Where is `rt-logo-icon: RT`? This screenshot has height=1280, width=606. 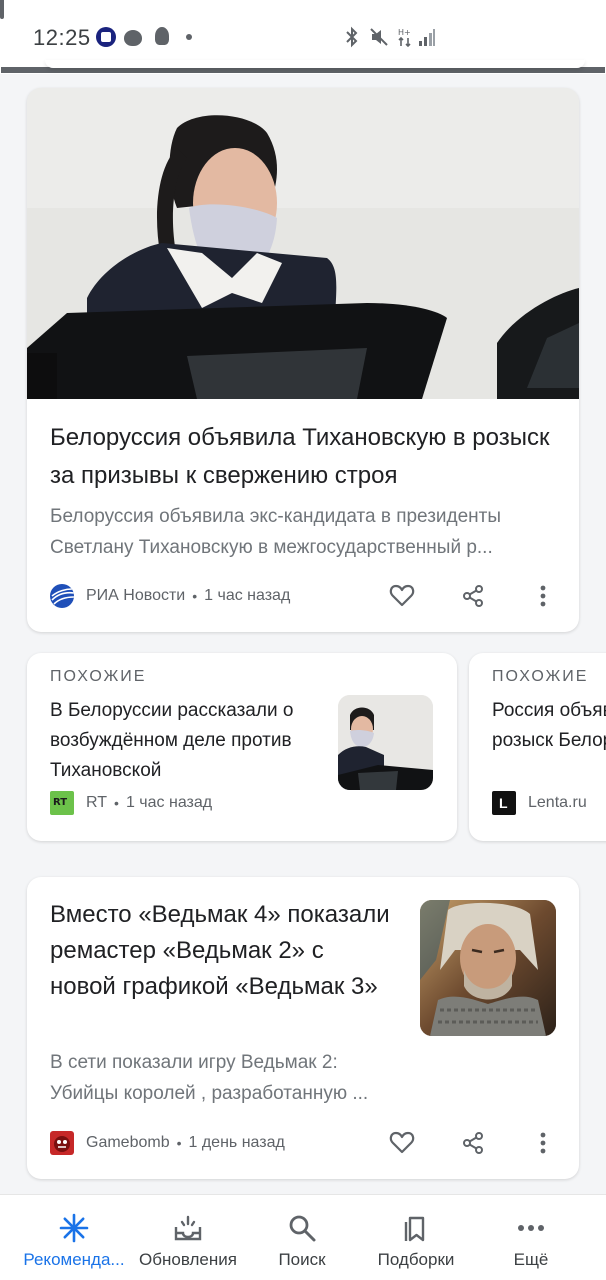
rt-logo-icon: RT is located at coordinates (62, 803).